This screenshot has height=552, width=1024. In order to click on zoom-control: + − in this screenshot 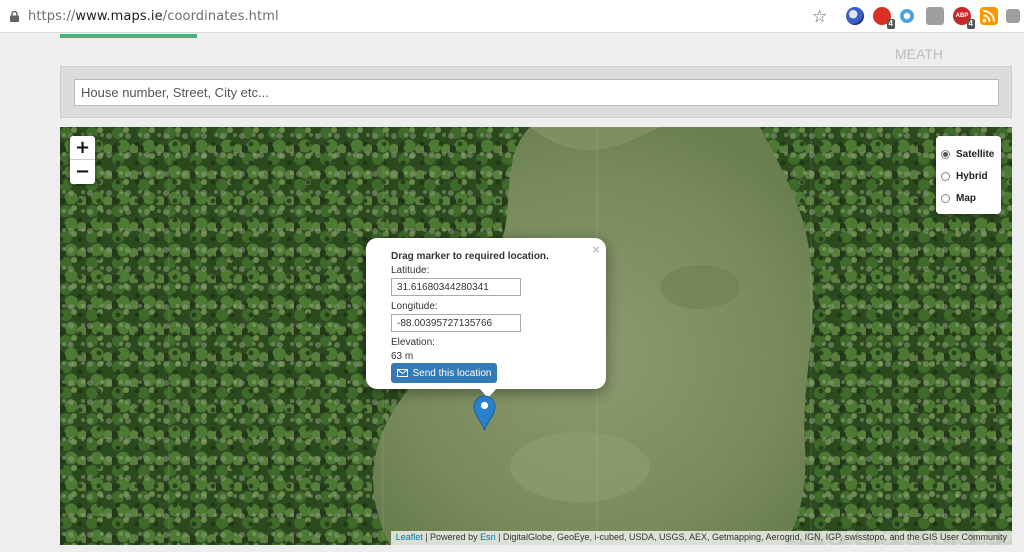, I will do `click(82, 160)`.